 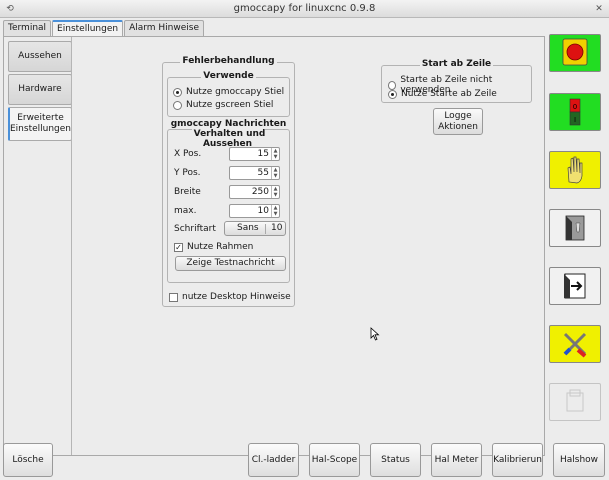 I want to click on status-button: Status, so click(x=395, y=460).